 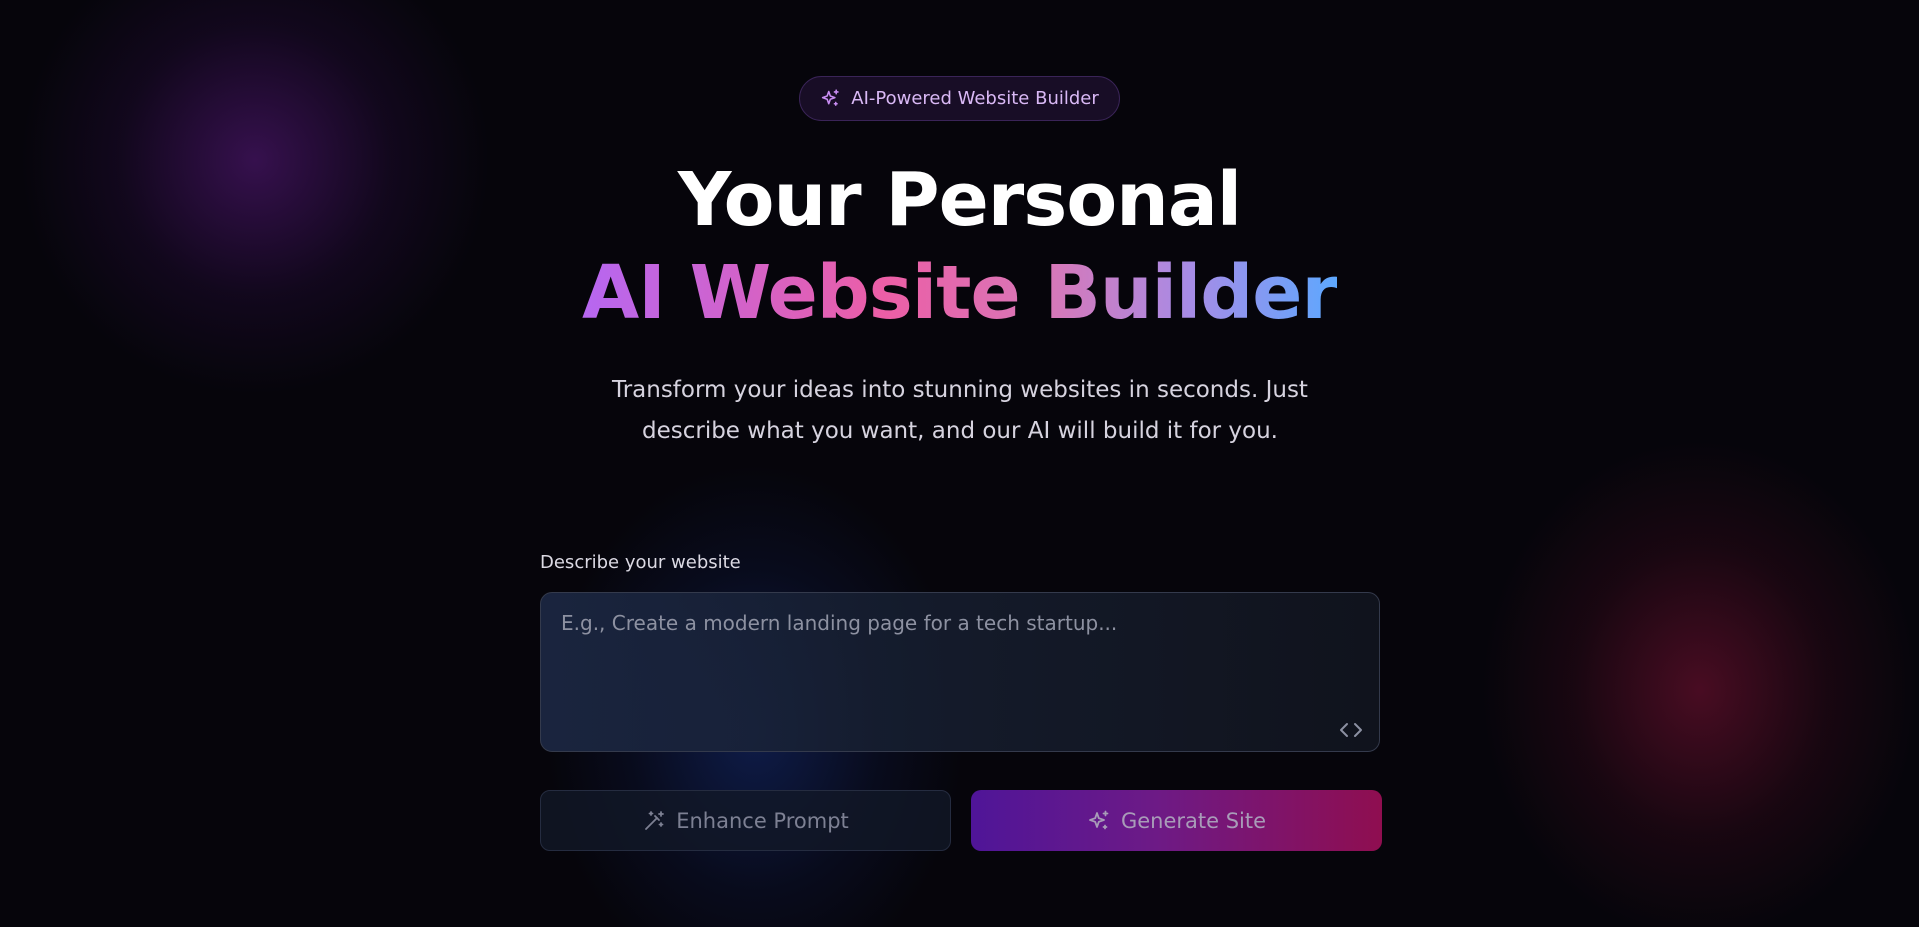 I want to click on enhance-prompt-button: Enhance Prompt, so click(x=745, y=820).